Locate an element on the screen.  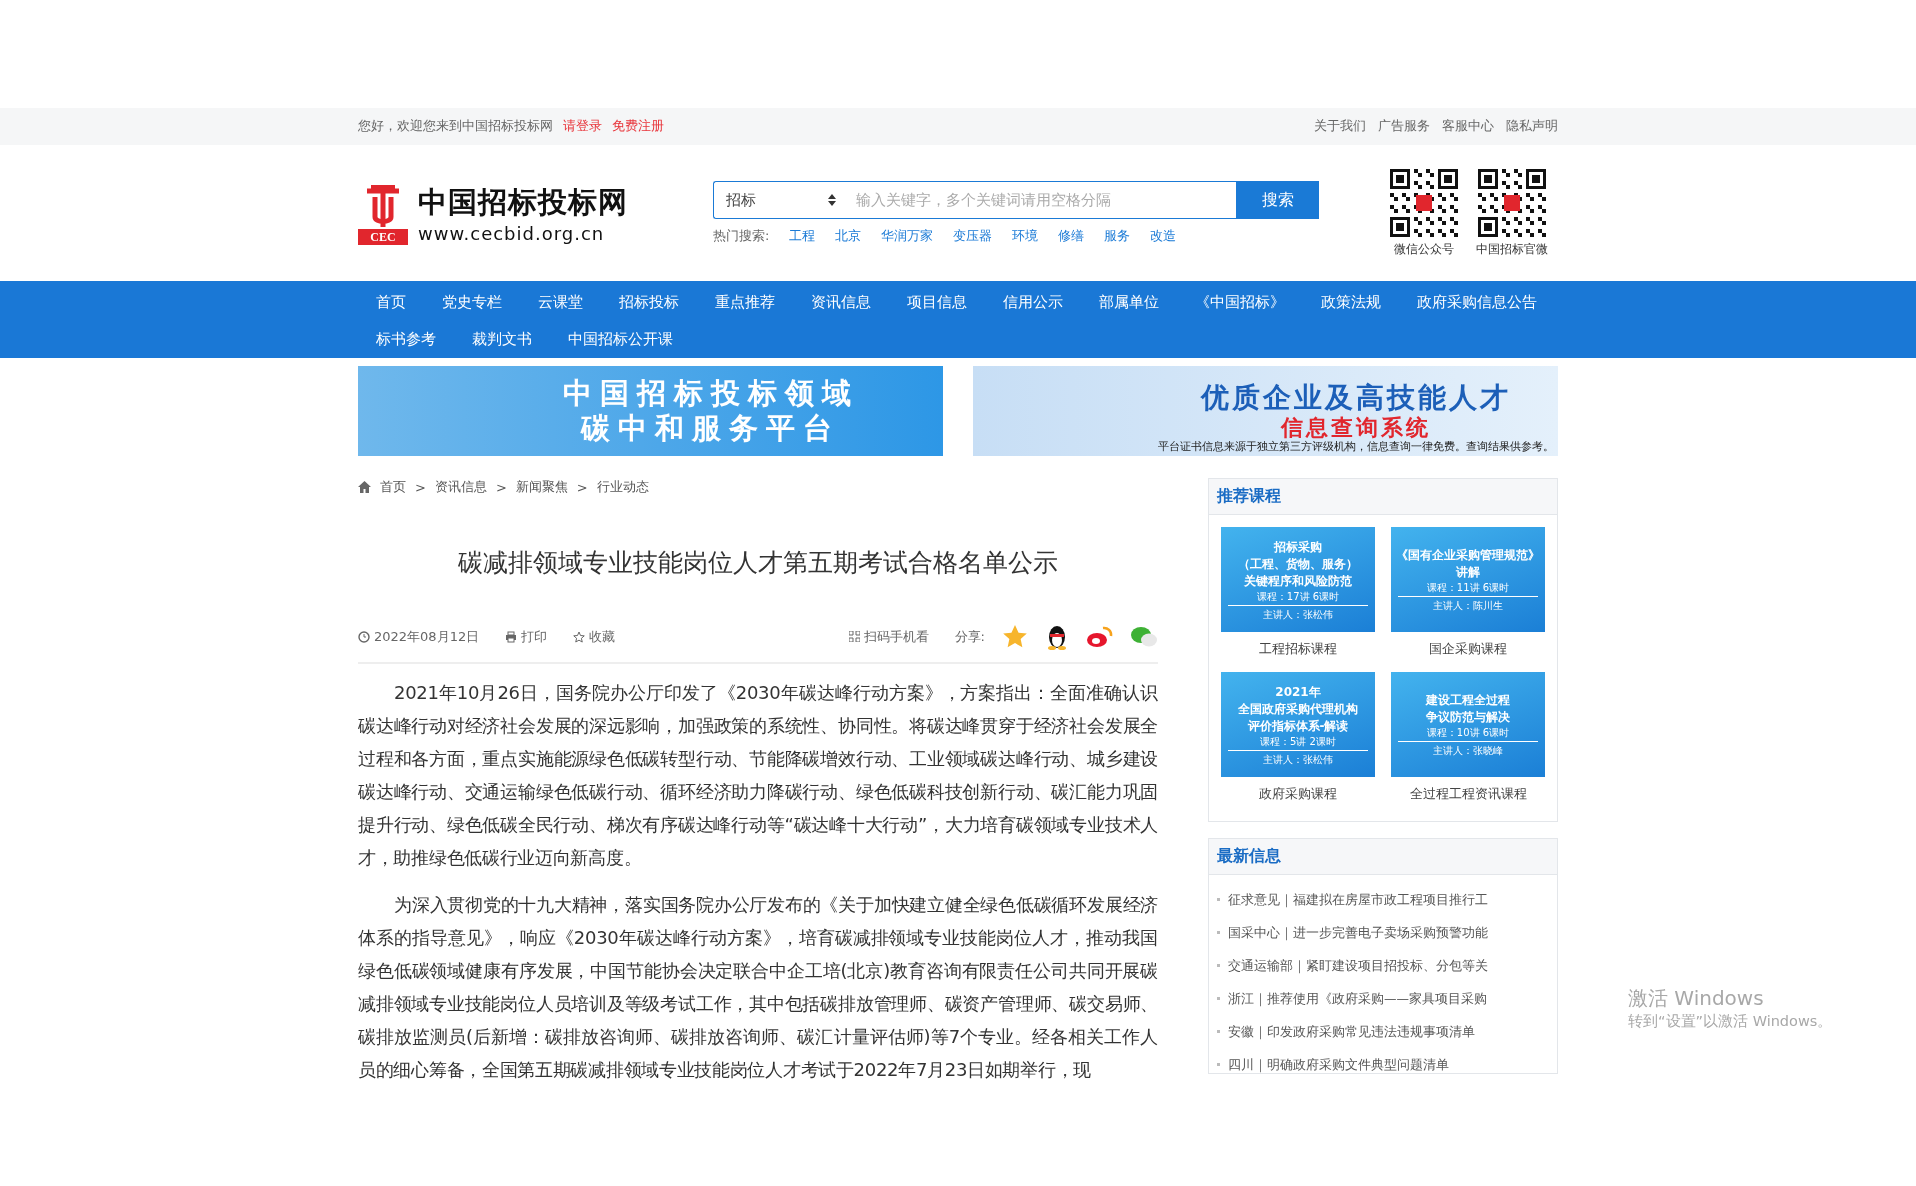
nav-item: 资讯信息 is located at coordinates (841, 302).